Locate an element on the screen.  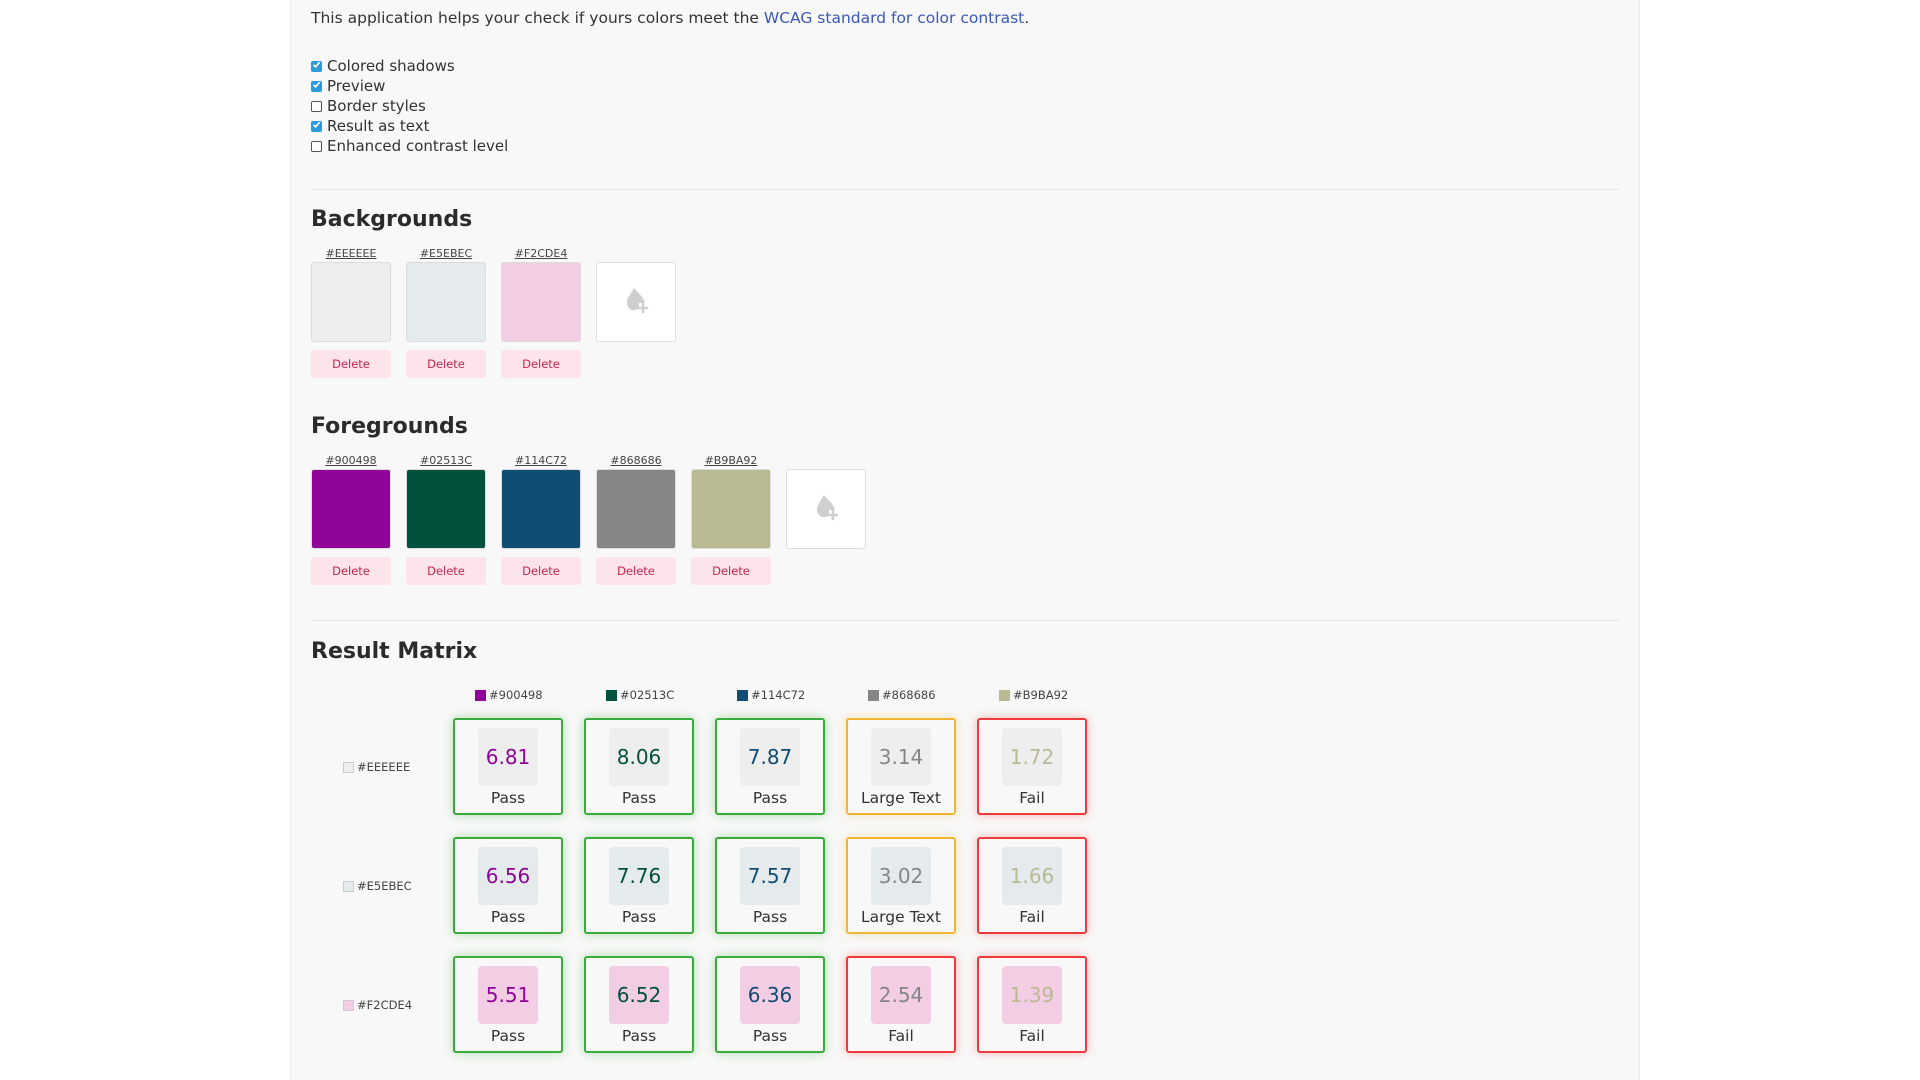
contrast-ratio: 5.51 is located at coordinates (508, 995).